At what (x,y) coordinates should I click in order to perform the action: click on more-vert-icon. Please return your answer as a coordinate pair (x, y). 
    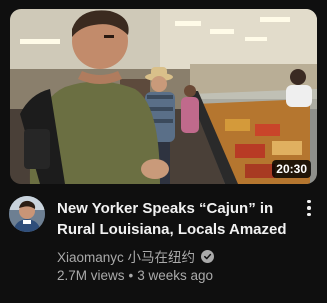
    Looking at the image, I should click on (309, 208).